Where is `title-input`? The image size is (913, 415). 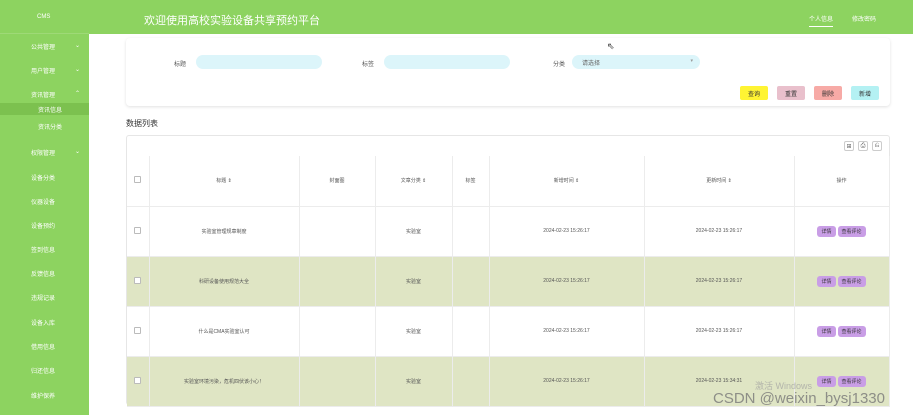 title-input is located at coordinates (259, 62).